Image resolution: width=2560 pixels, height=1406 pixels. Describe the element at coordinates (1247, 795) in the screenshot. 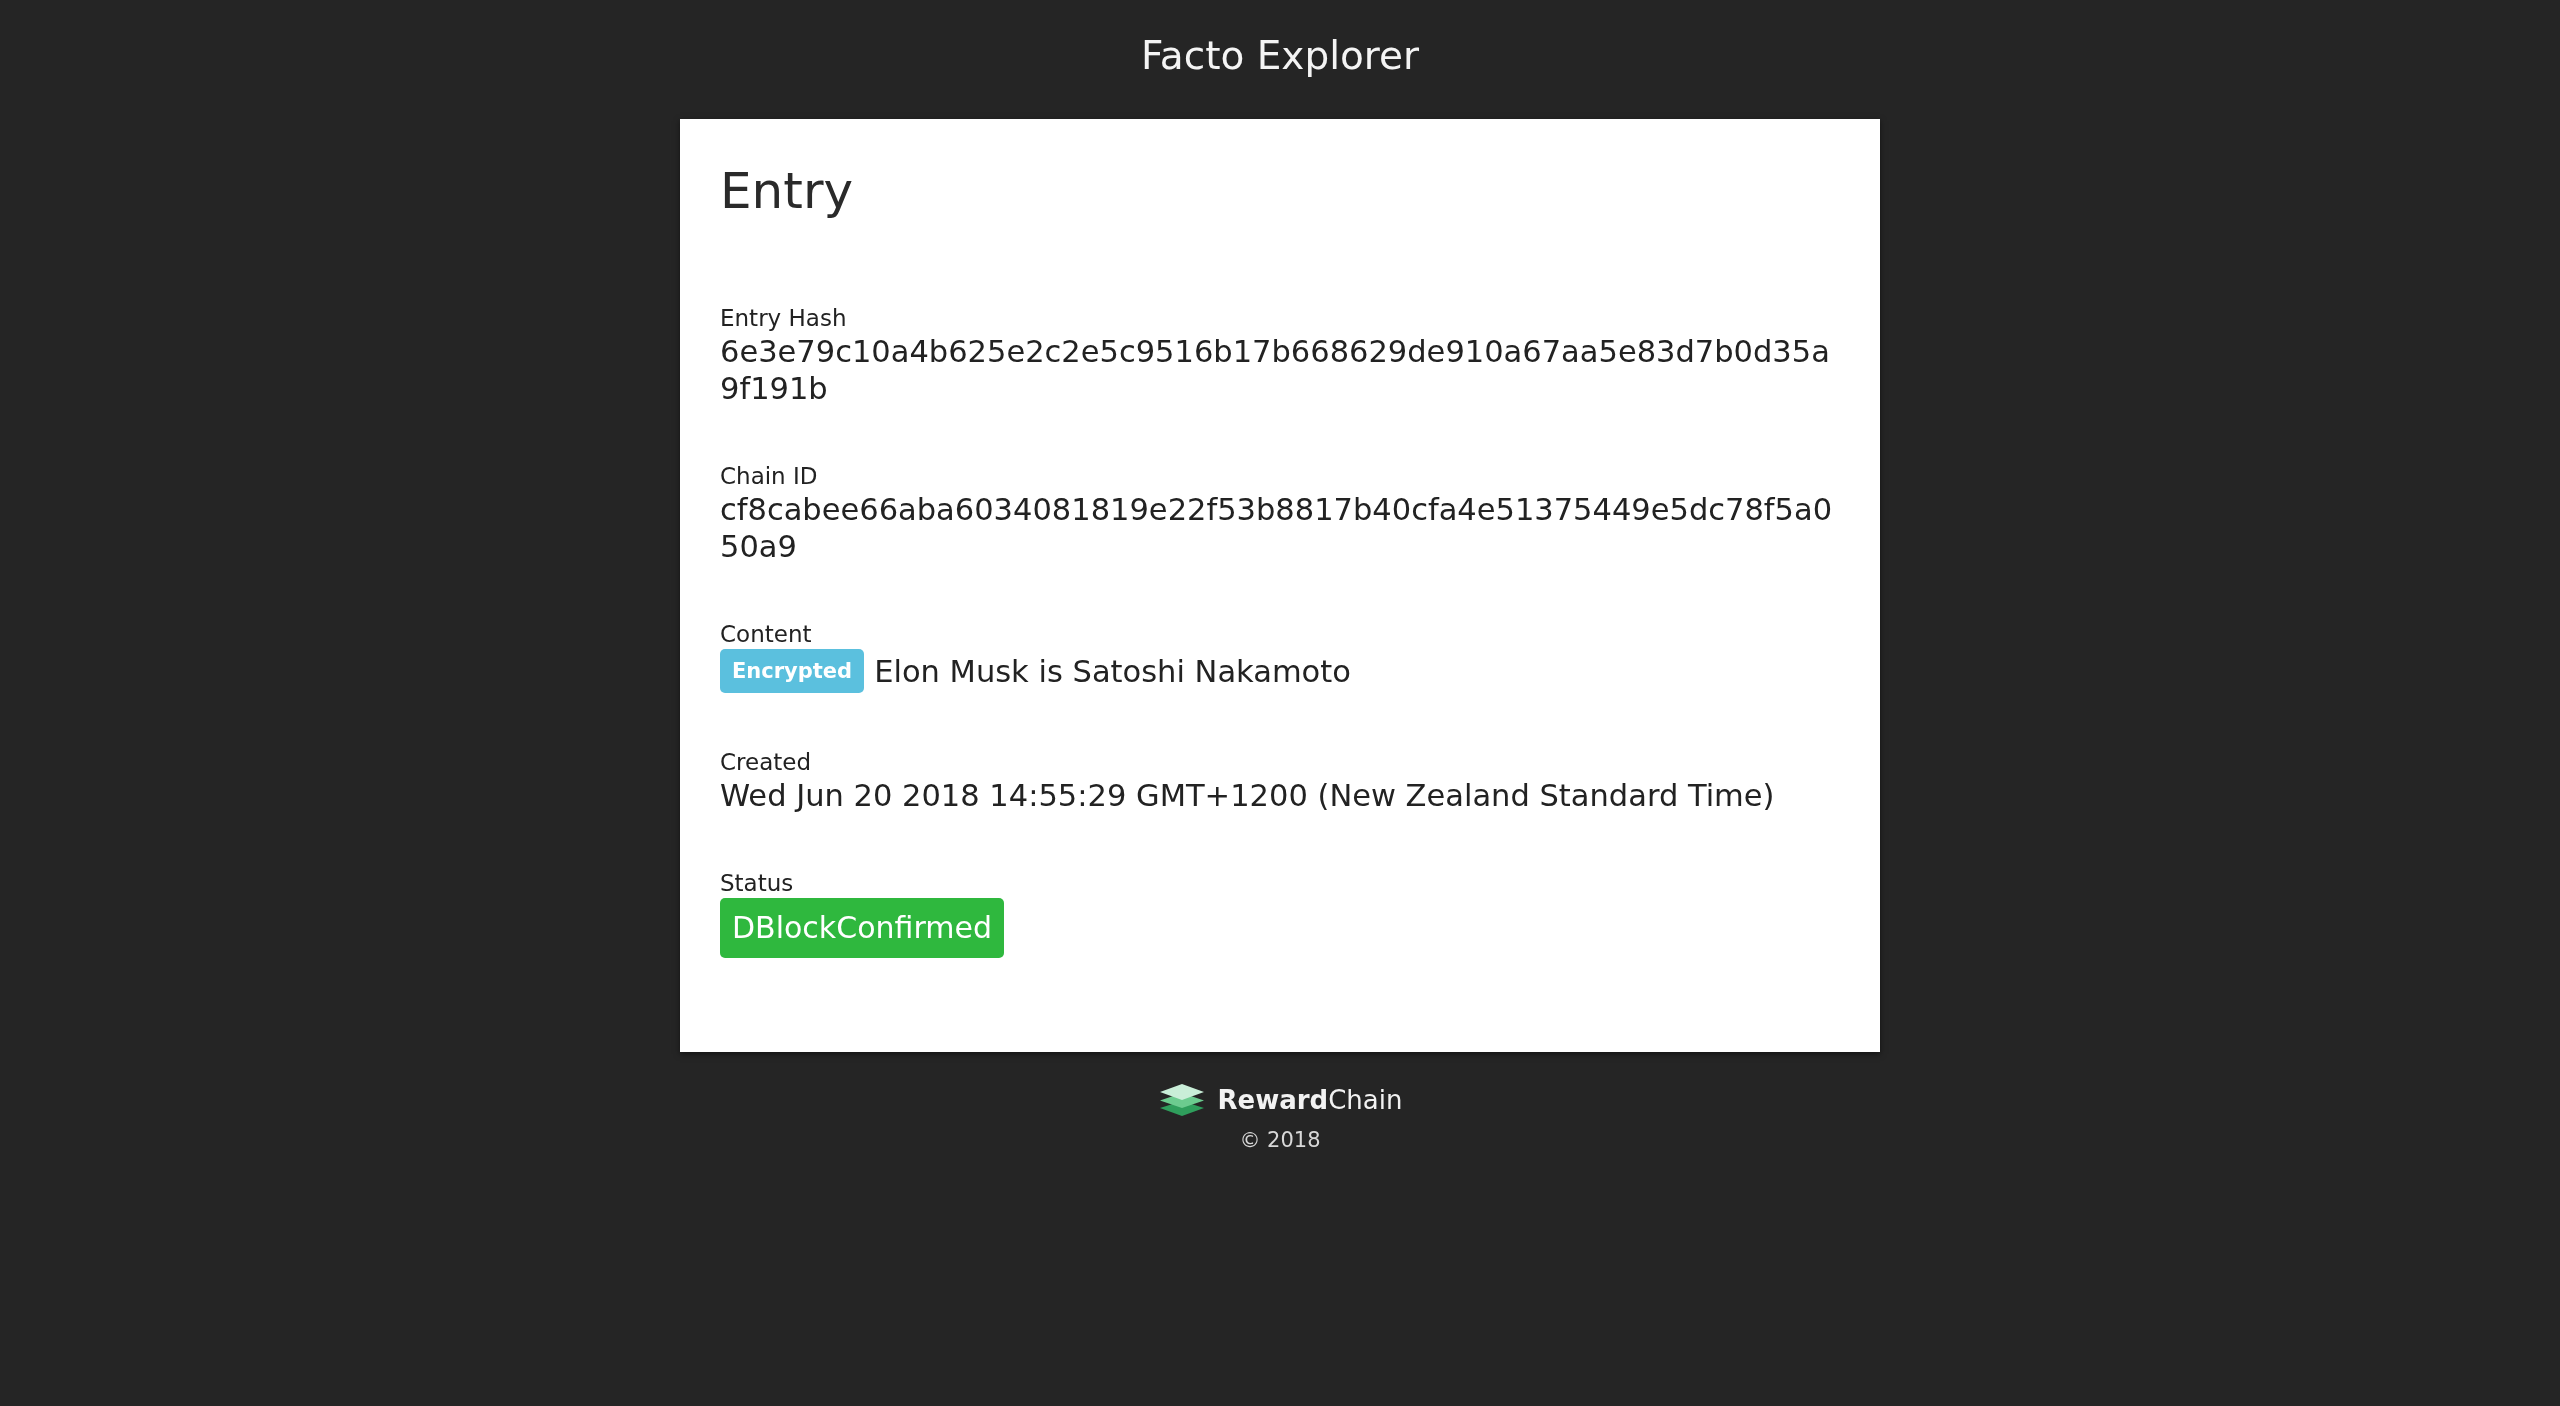

I see `field-value: Wed Jun 20 2018 14:55:29 GMT+1200 (New Zealand Standard Time)` at that location.